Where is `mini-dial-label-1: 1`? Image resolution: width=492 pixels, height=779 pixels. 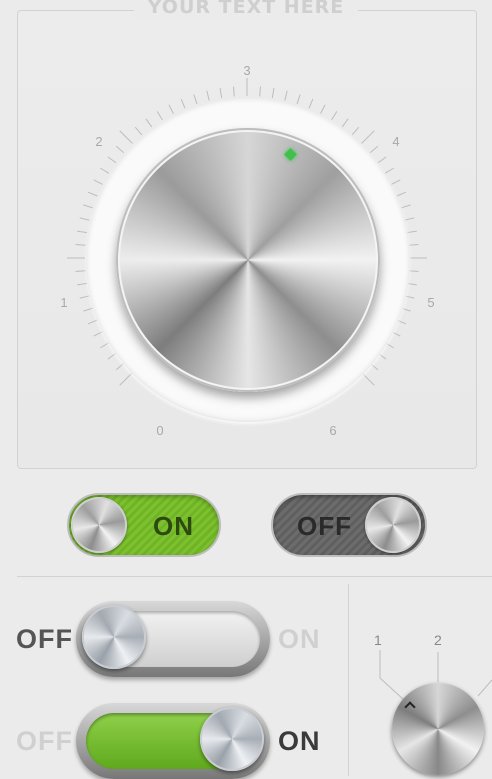 mini-dial-label-1: 1 is located at coordinates (378, 640).